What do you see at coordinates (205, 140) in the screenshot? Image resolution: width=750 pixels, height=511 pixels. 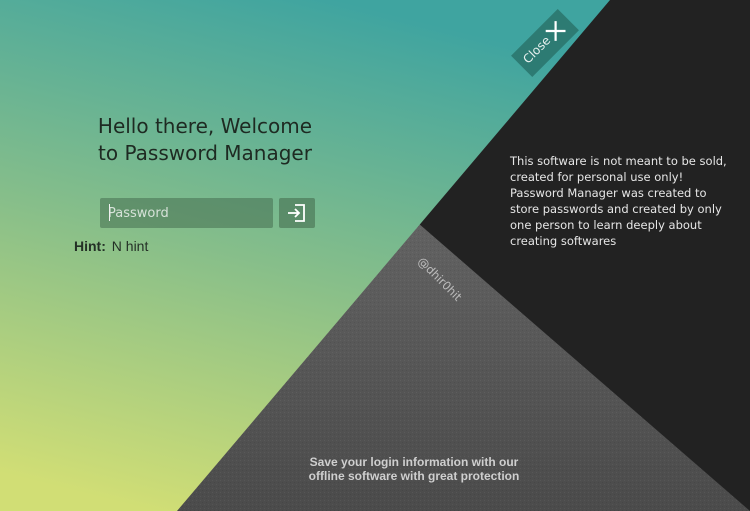 I see `welcome-heading: Hello there, Welcome to Password Manager` at bounding box center [205, 140].